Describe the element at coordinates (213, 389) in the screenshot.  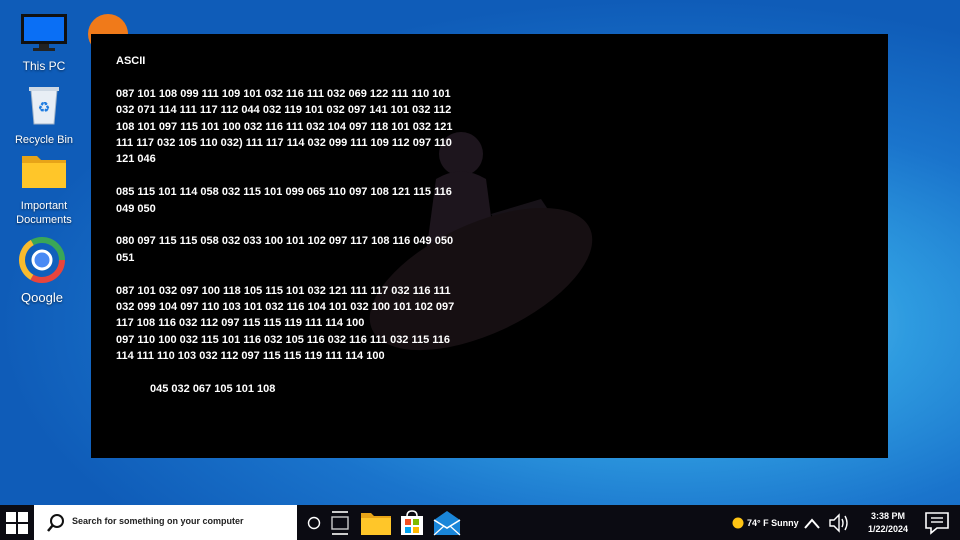
I see `ascii-signature: 045 032 067 105 101 108` at that location.